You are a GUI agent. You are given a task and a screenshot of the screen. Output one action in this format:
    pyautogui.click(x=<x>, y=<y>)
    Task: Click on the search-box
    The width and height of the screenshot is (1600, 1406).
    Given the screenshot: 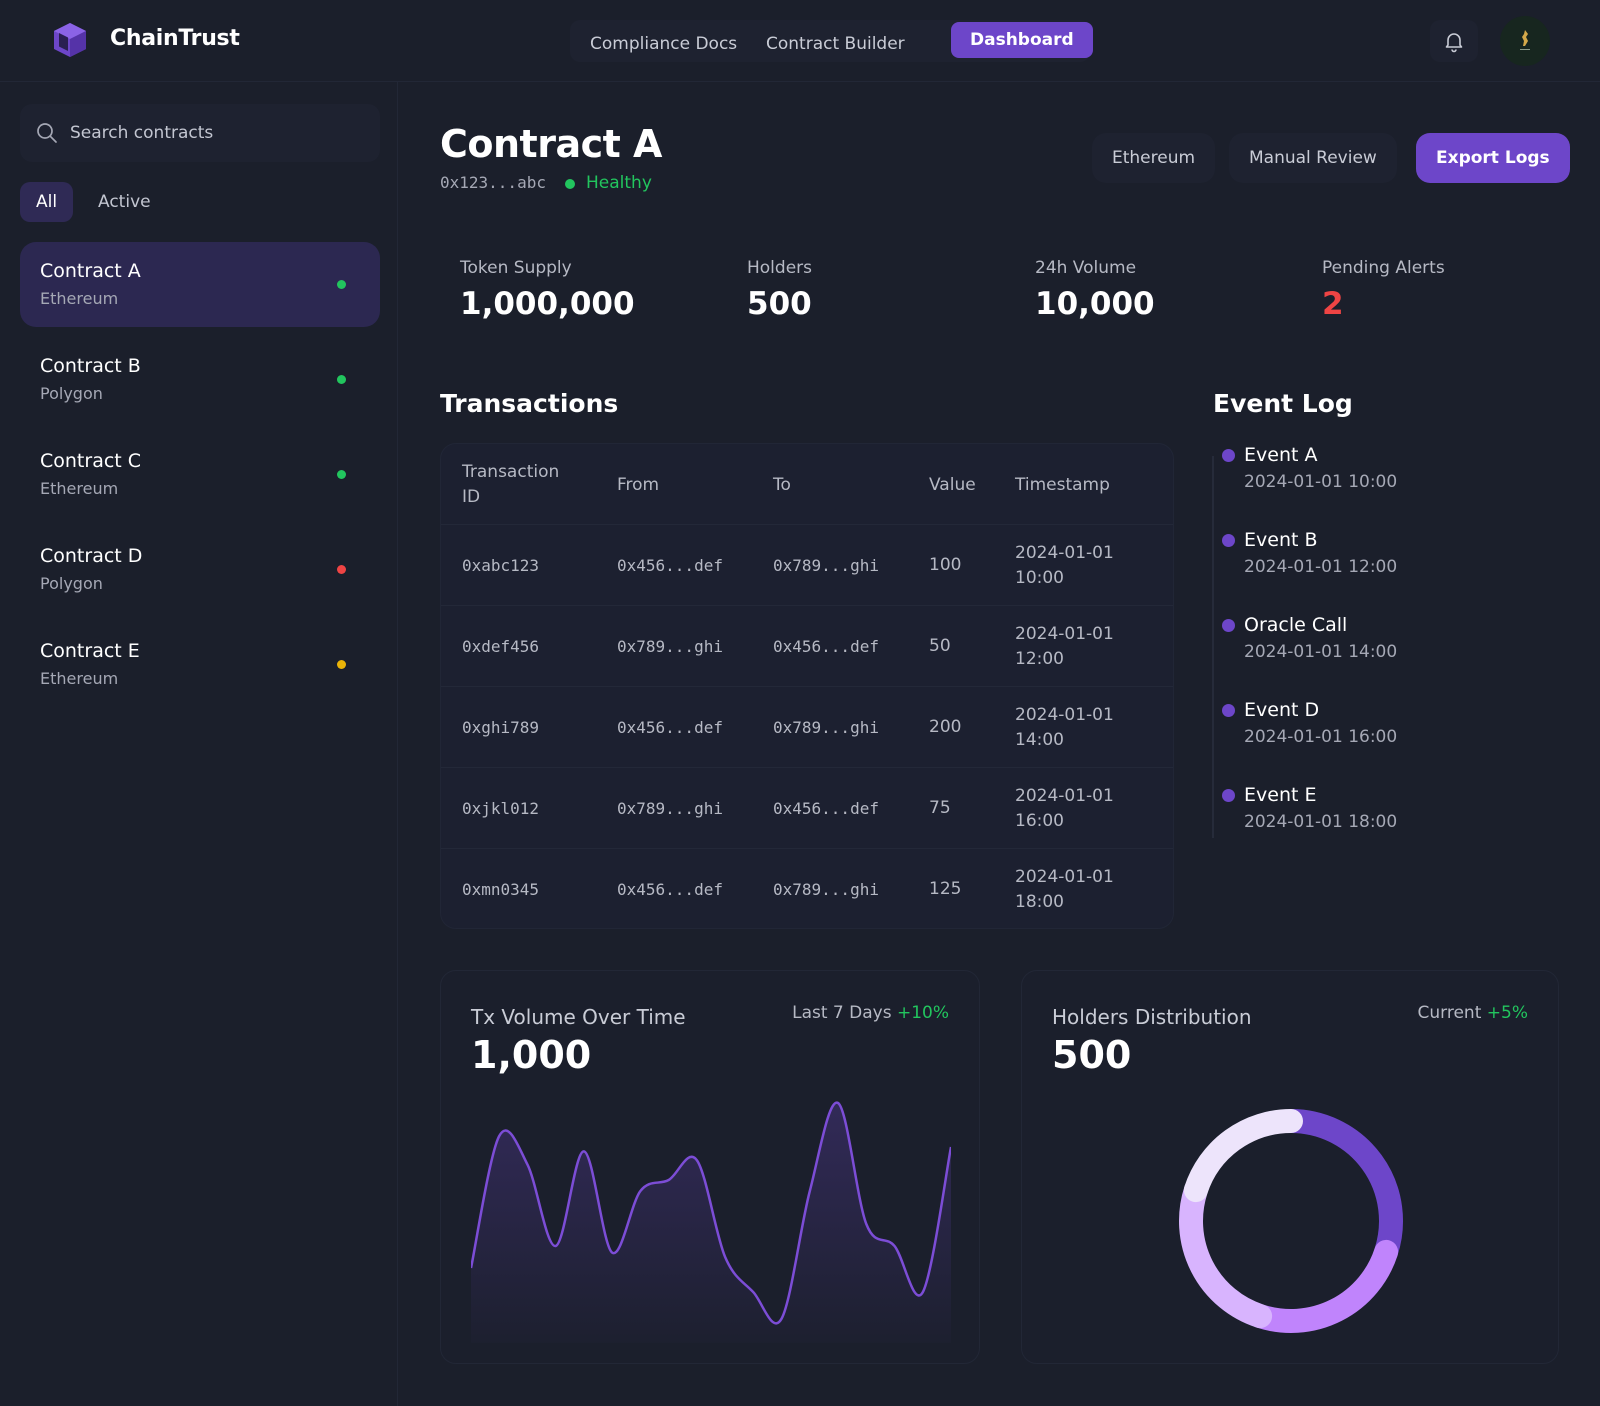 What is the action you would take?
    pyautogui.click(x=200, y=133)
    